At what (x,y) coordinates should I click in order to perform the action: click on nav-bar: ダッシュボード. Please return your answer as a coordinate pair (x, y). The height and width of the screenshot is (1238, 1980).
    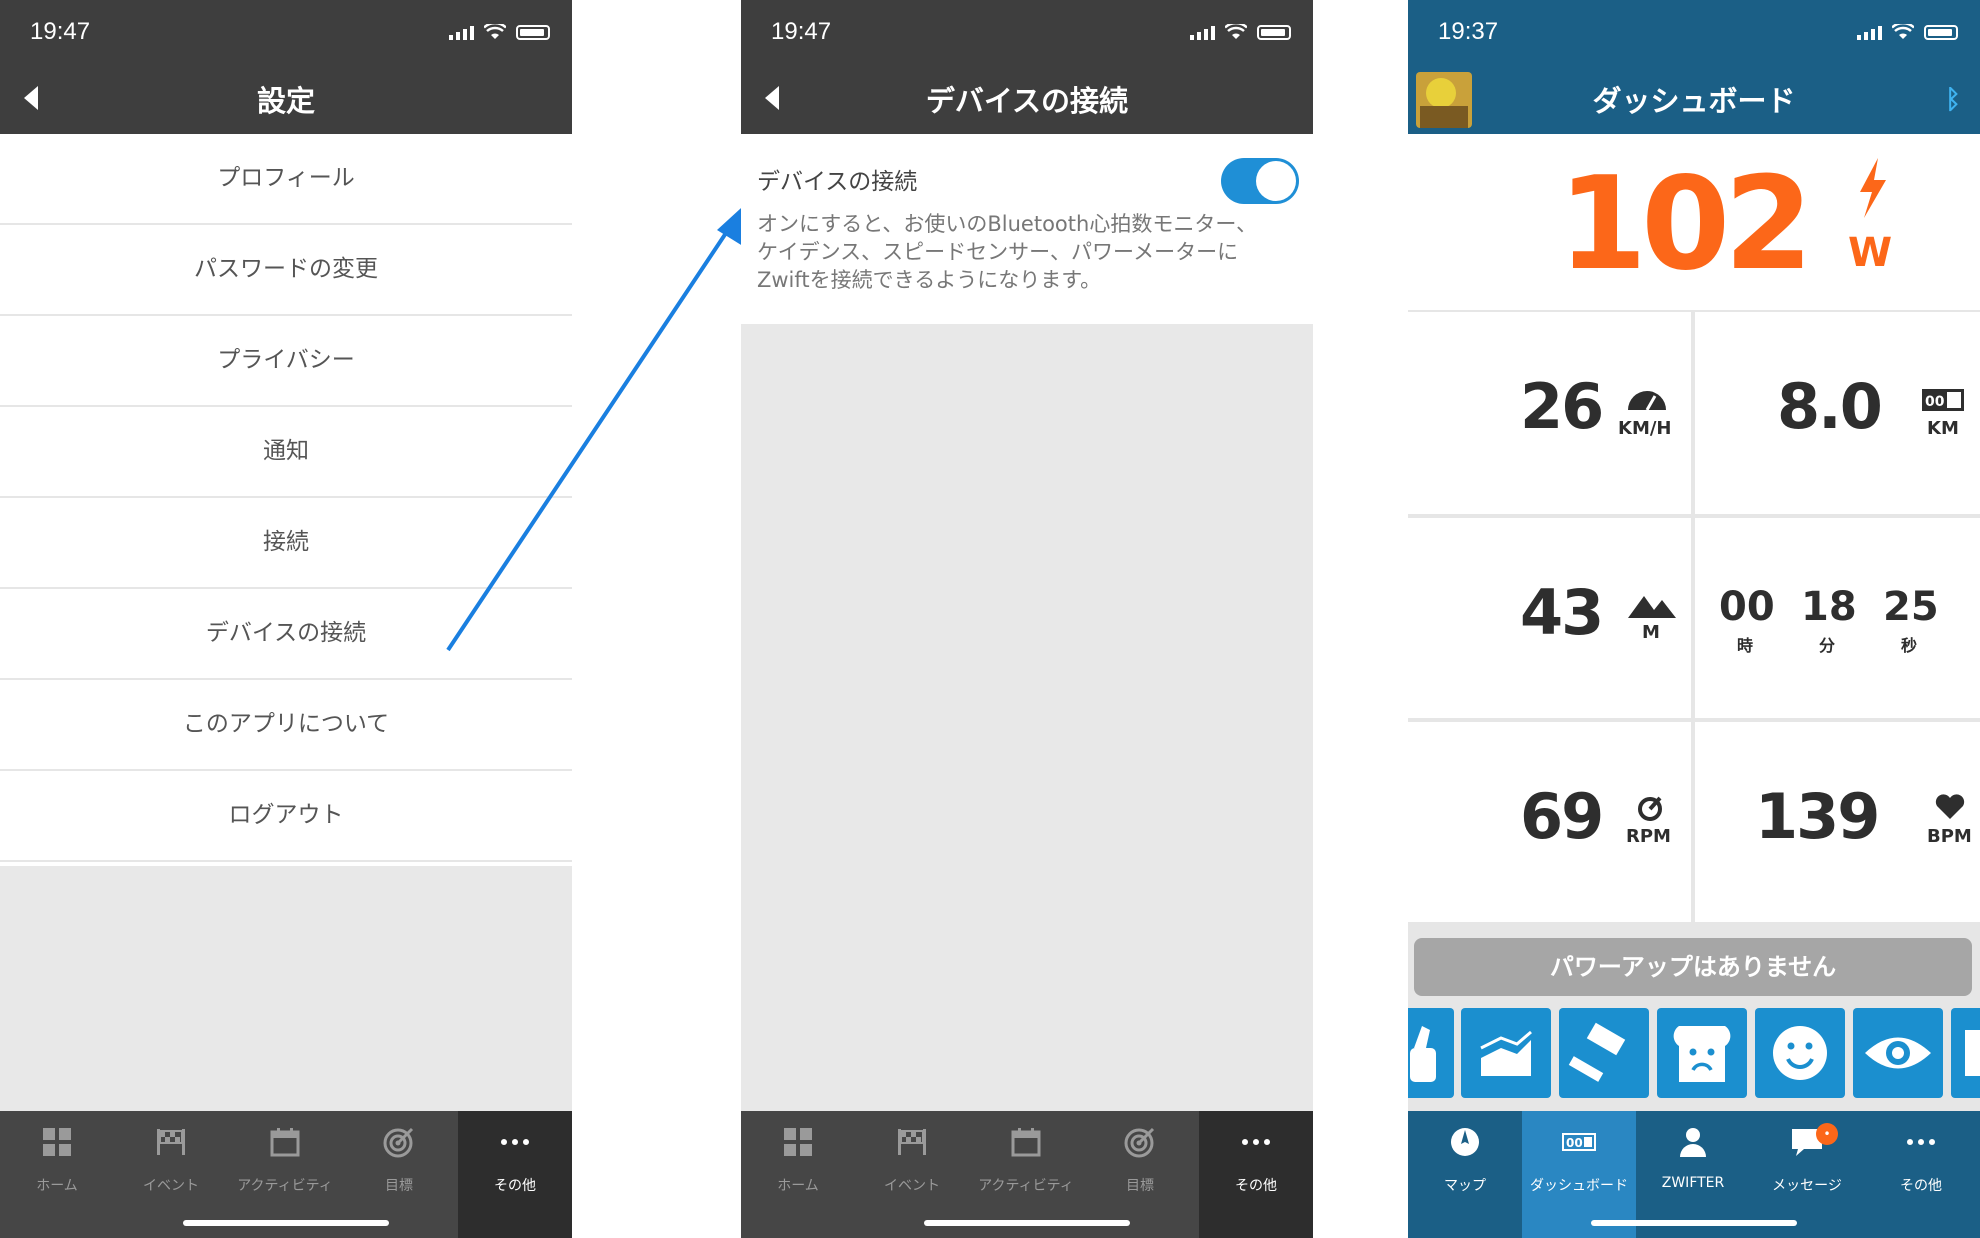
    Looking at the image, I should click on (1694, 101).